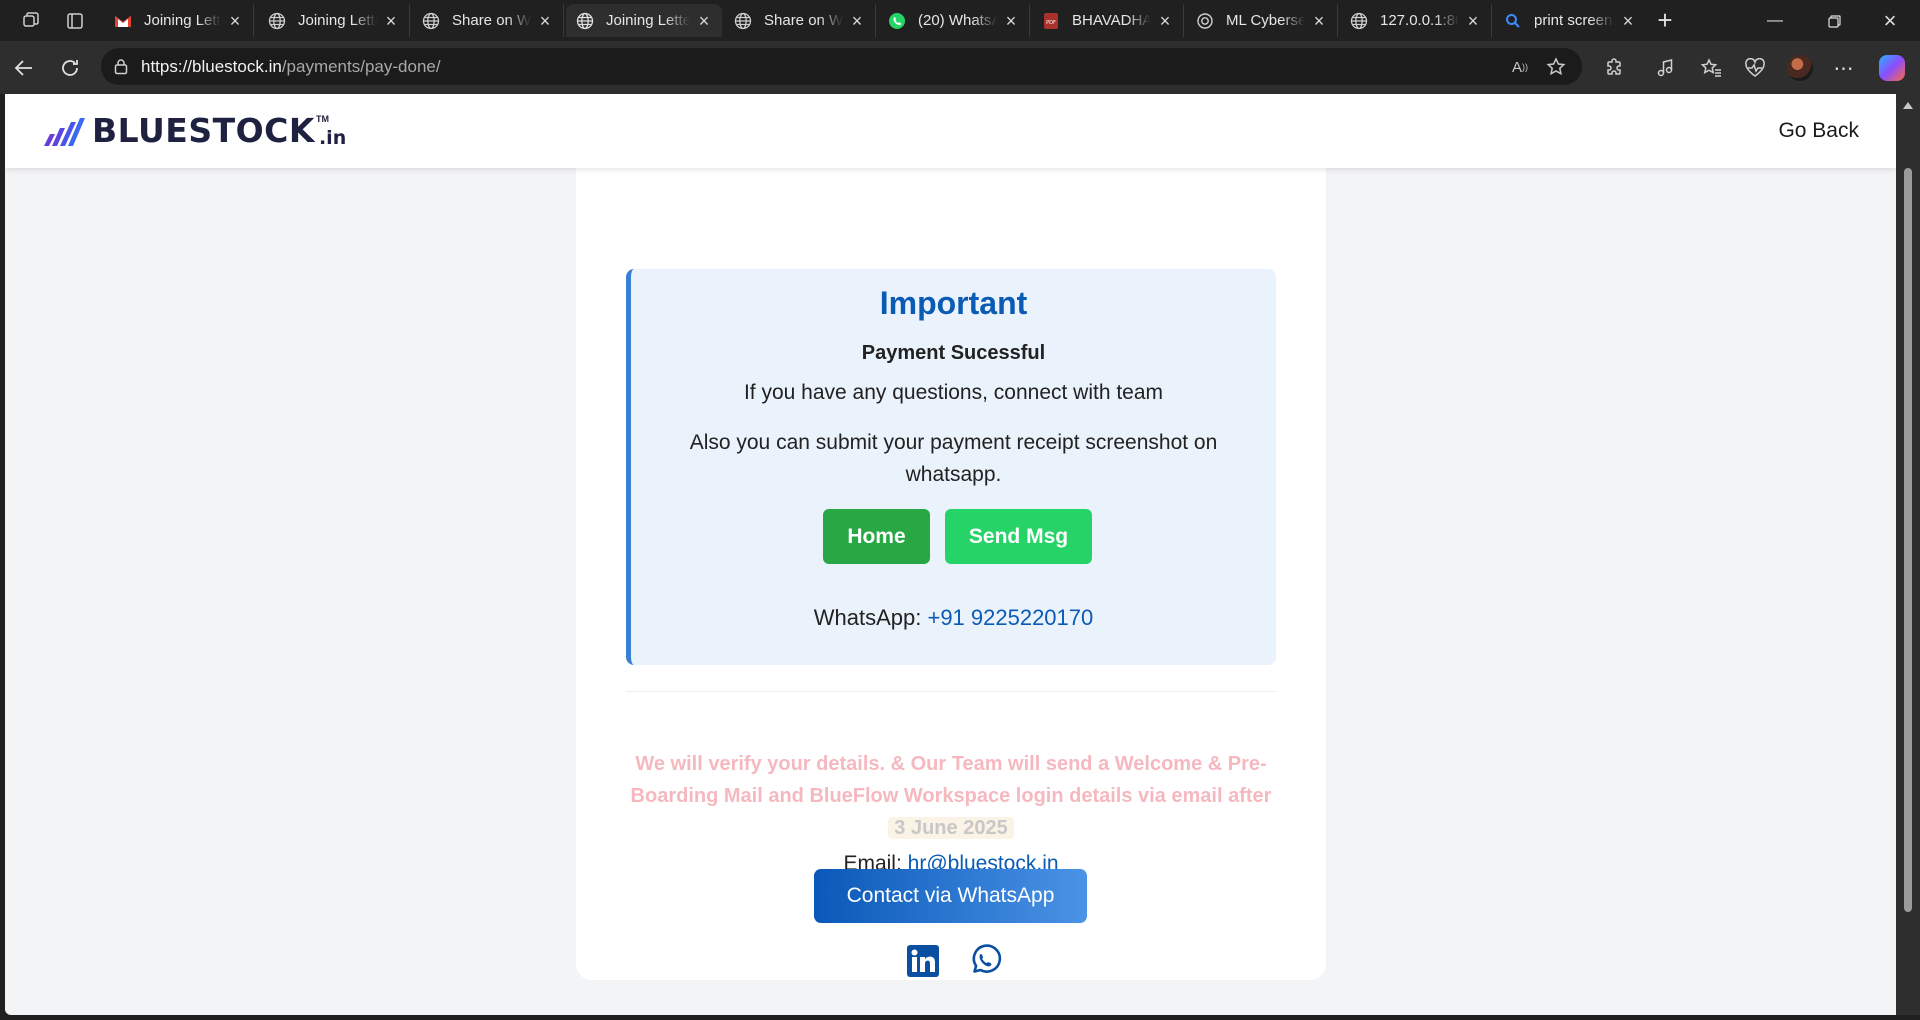  What do you see at coordinates (1205, 21) in the screenshot?
I see `openai-icon` at bounding box center [1205, 21].